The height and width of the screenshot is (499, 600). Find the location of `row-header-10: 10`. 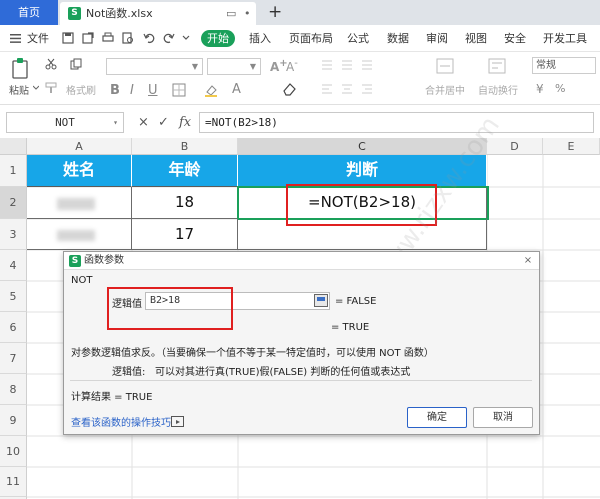

row-header-10: 10 is located at coordinates (13, 451).